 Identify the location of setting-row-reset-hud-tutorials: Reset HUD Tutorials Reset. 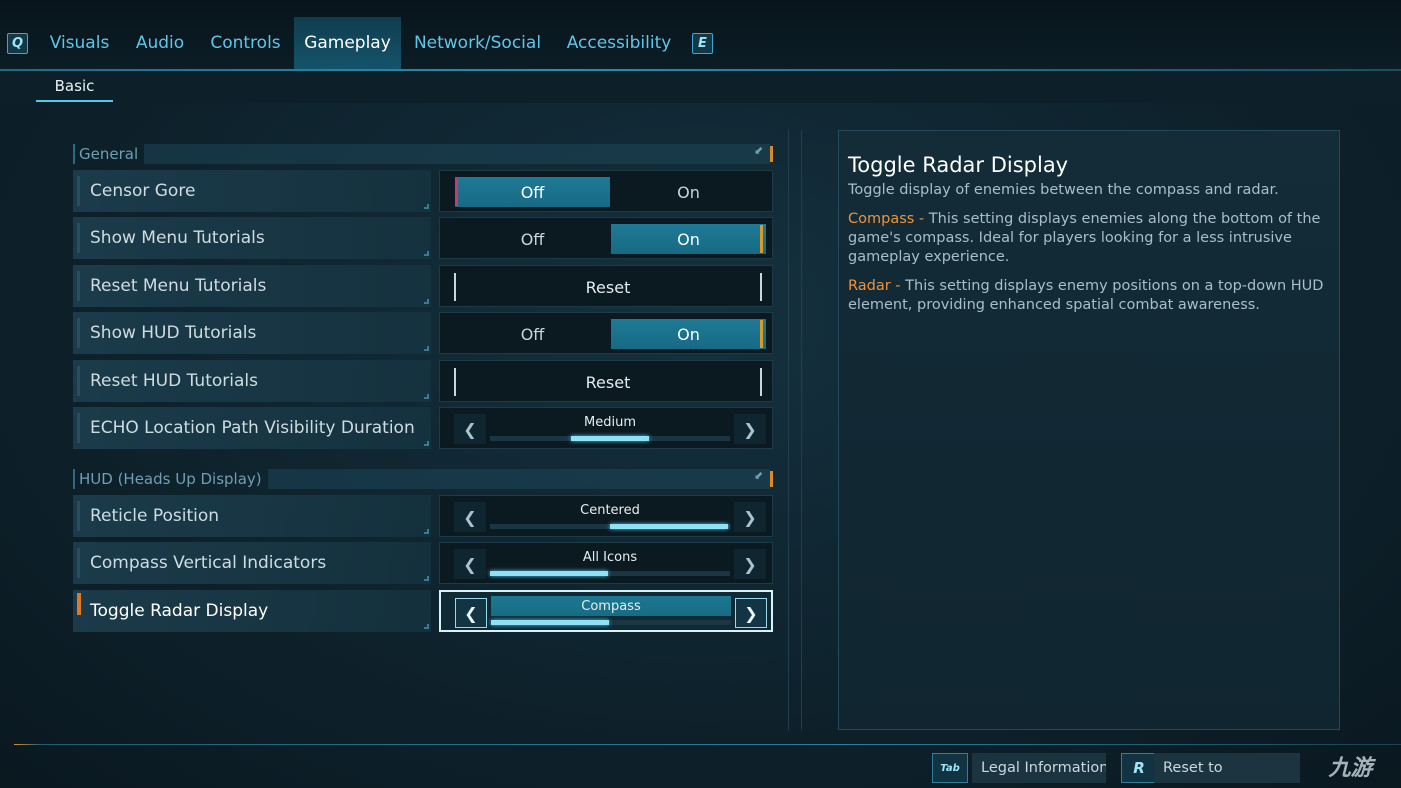
(423, 381).